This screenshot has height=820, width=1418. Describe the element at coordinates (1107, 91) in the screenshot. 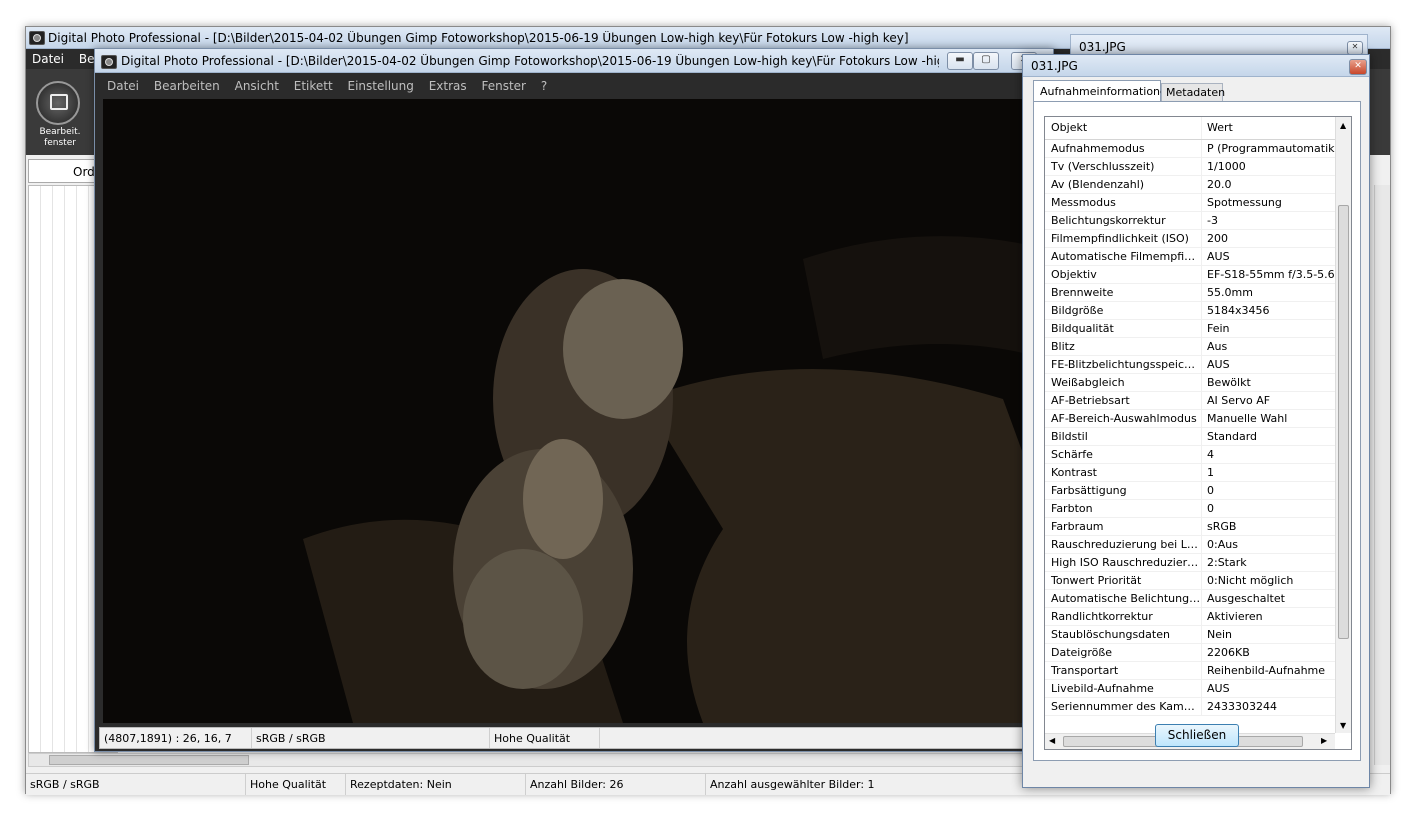

I see `tab-aufnahmeinformationen-label: Aufnahmeinformationen` at that location.